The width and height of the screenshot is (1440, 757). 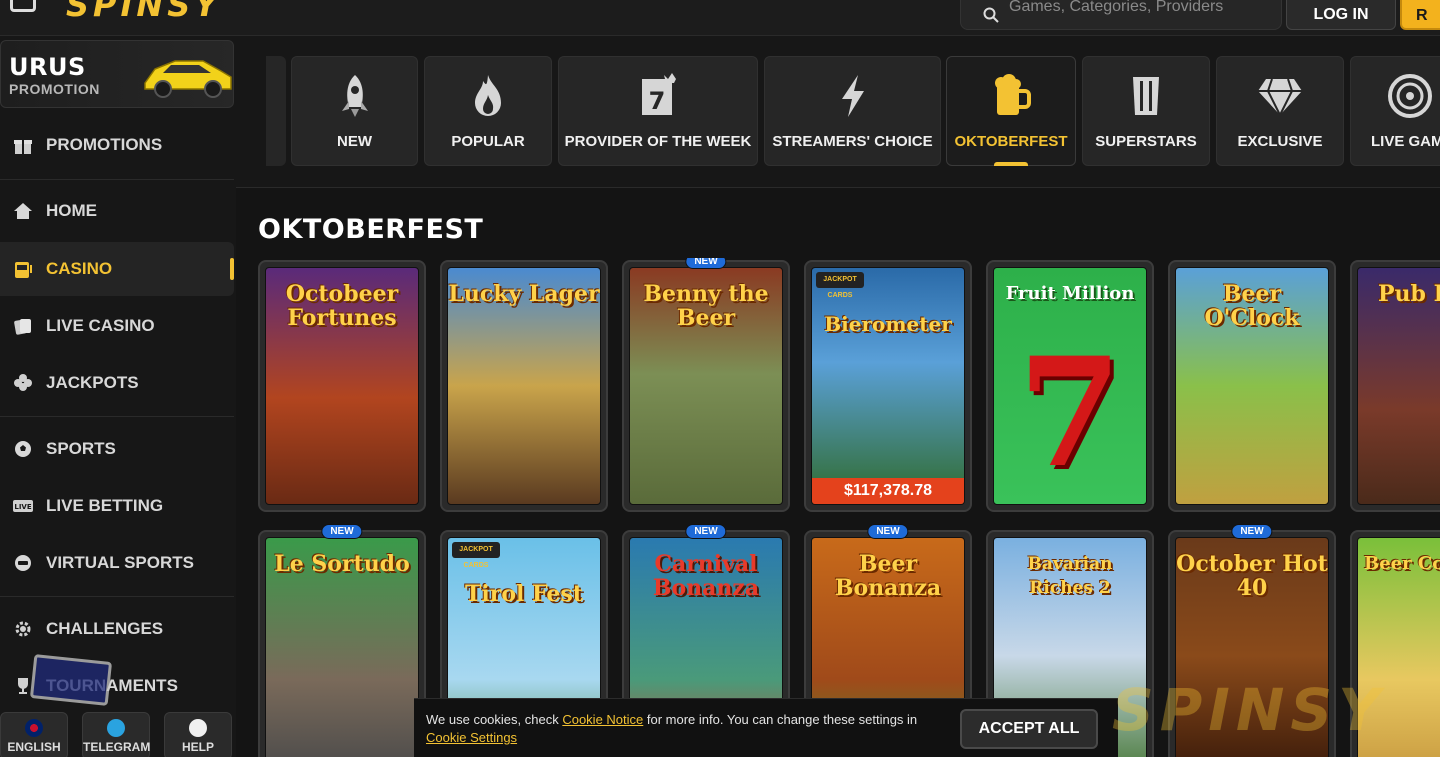 I want to click on category-oktoberfest: OKTOBERFEST, so click(x=1011, y=111).